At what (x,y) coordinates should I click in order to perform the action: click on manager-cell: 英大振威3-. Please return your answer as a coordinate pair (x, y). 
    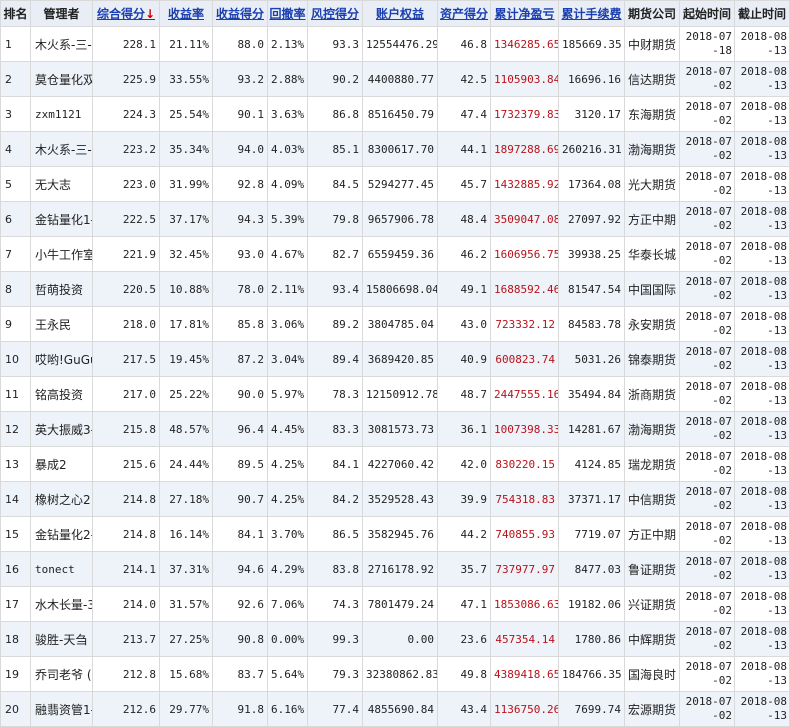
    Looking at the image, I should click on (61, 429).